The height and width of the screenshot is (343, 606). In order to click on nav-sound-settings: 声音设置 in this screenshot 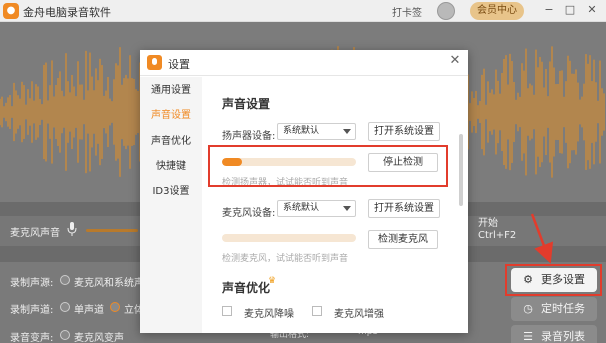, I will do `click(171, 116)`.